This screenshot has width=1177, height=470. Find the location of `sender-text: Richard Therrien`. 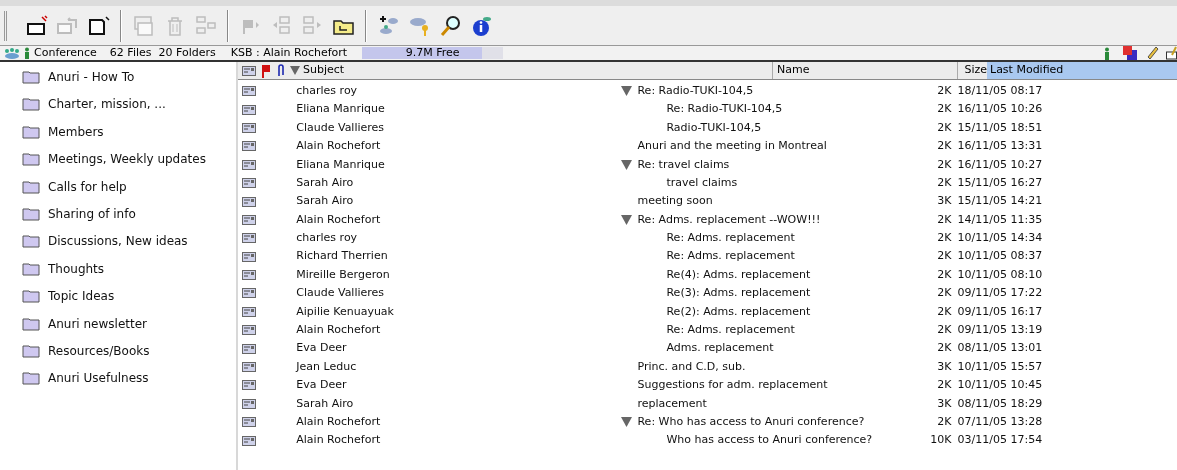

sender-text: Richard Therrien is located at coordinates (342, 256).